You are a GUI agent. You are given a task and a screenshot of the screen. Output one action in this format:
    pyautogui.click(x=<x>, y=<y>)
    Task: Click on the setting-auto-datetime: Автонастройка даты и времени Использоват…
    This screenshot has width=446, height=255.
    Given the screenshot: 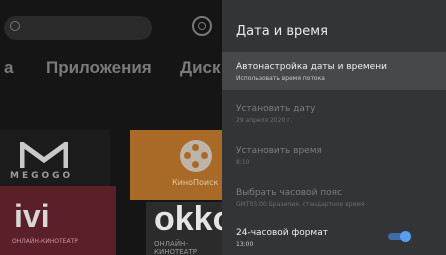 What is the action you would take?
    pyautogui.click(x=334, y=71)
    